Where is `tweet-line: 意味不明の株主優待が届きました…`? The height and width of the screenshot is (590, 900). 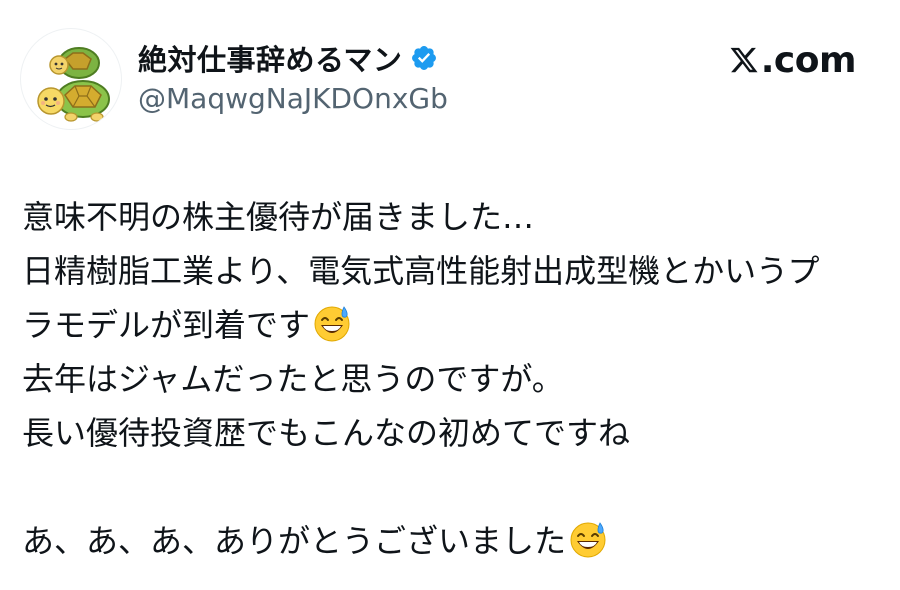 tweet-line: 意味不明の株主優待が届きました… is located at coordinates (452, 217).